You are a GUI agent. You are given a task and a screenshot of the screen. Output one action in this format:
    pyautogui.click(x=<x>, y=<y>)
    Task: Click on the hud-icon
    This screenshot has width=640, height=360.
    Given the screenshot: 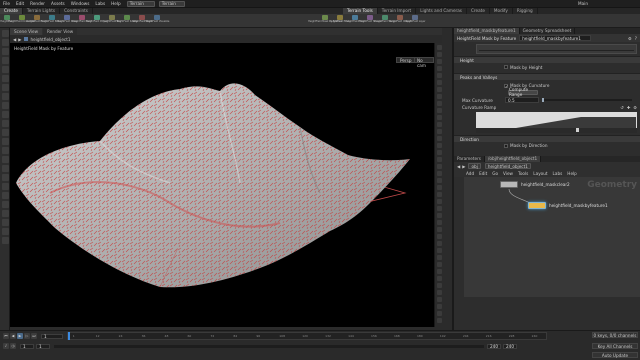 What is the action you would take?
    pyautogui.click(x=439, y=145)
    